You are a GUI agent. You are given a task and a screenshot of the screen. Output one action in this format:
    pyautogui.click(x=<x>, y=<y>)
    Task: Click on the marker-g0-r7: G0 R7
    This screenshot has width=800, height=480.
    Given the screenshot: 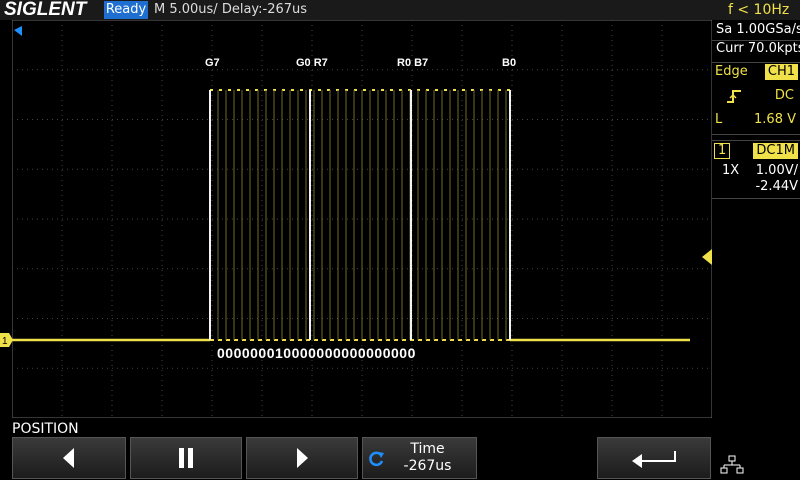 What is the action you would take?
    pyautogui.click(x=312, y=63)
    